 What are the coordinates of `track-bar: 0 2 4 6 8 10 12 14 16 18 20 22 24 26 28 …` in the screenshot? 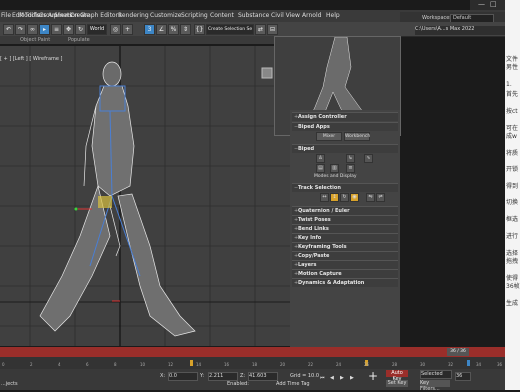 It's located at (252, 363).